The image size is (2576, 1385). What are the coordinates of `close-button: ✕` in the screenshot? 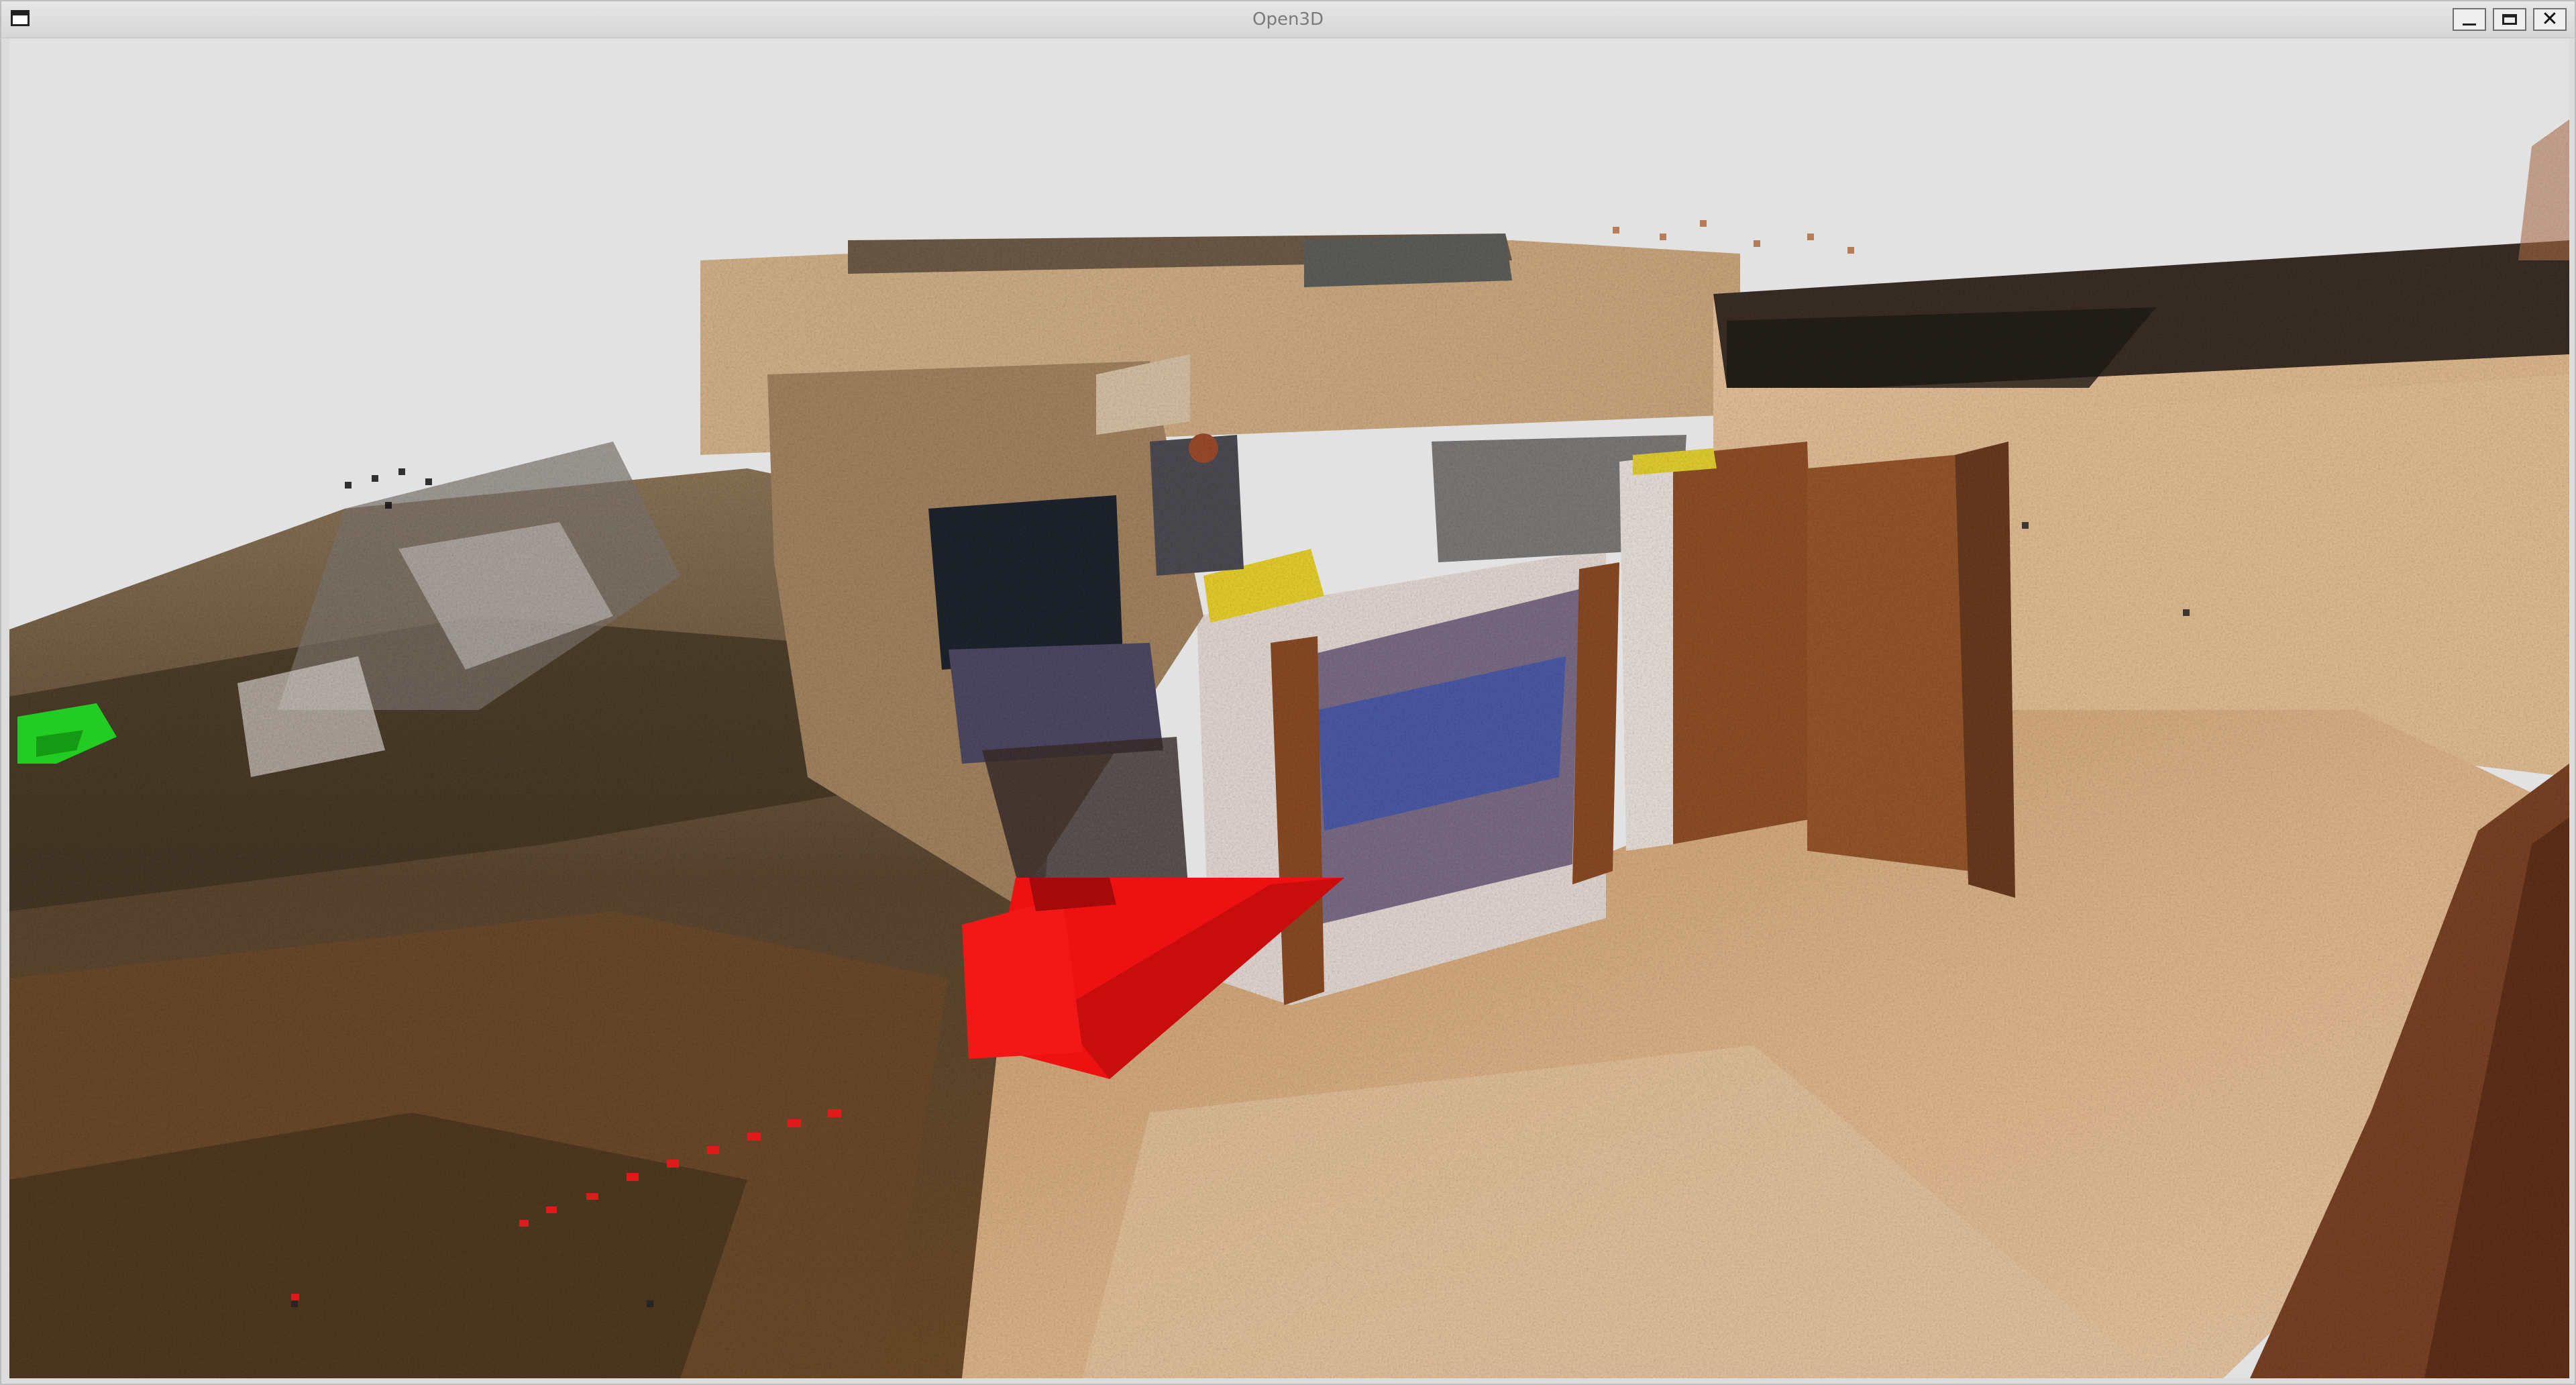 It's located at (2550, 19).